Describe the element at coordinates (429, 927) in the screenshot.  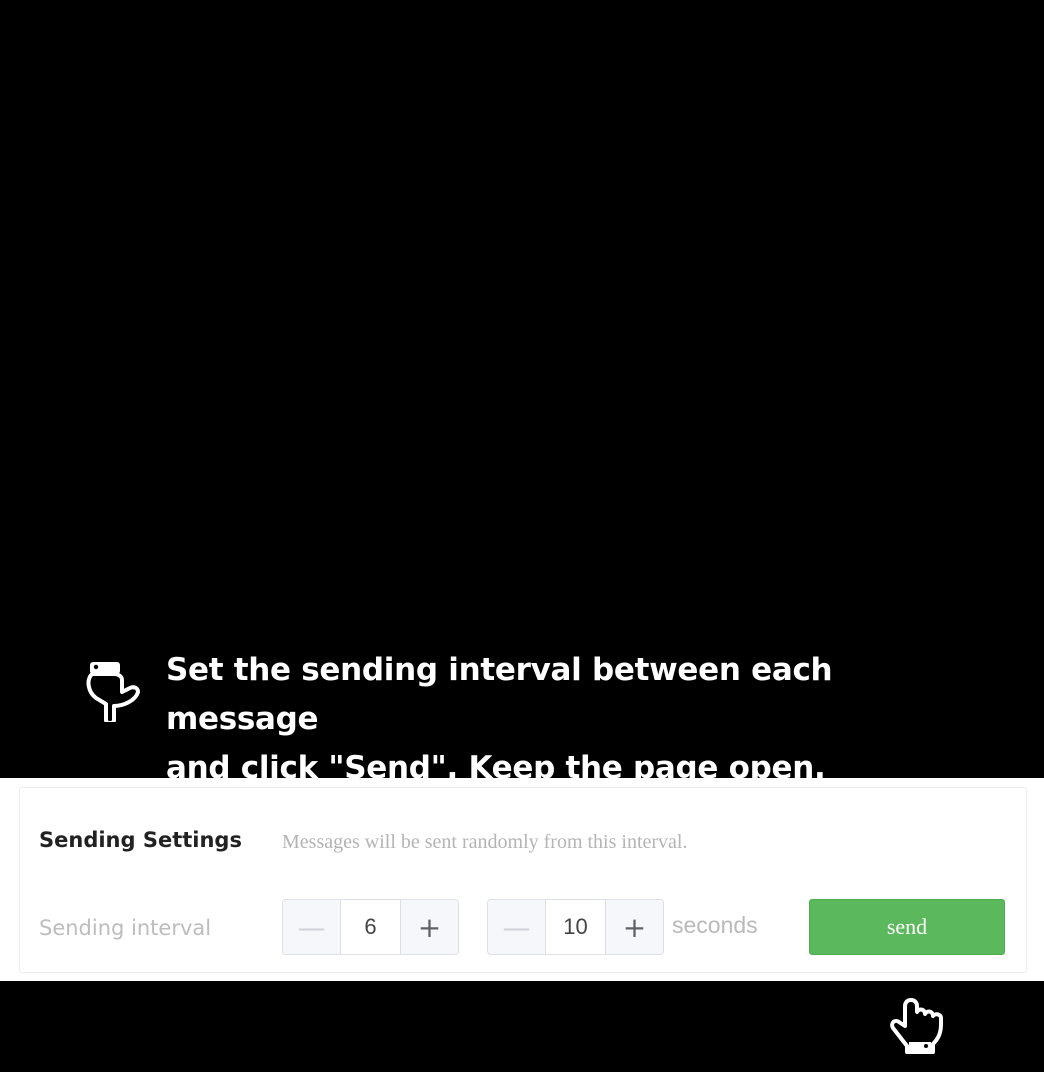
I see `min-increment-button: +` at that location.